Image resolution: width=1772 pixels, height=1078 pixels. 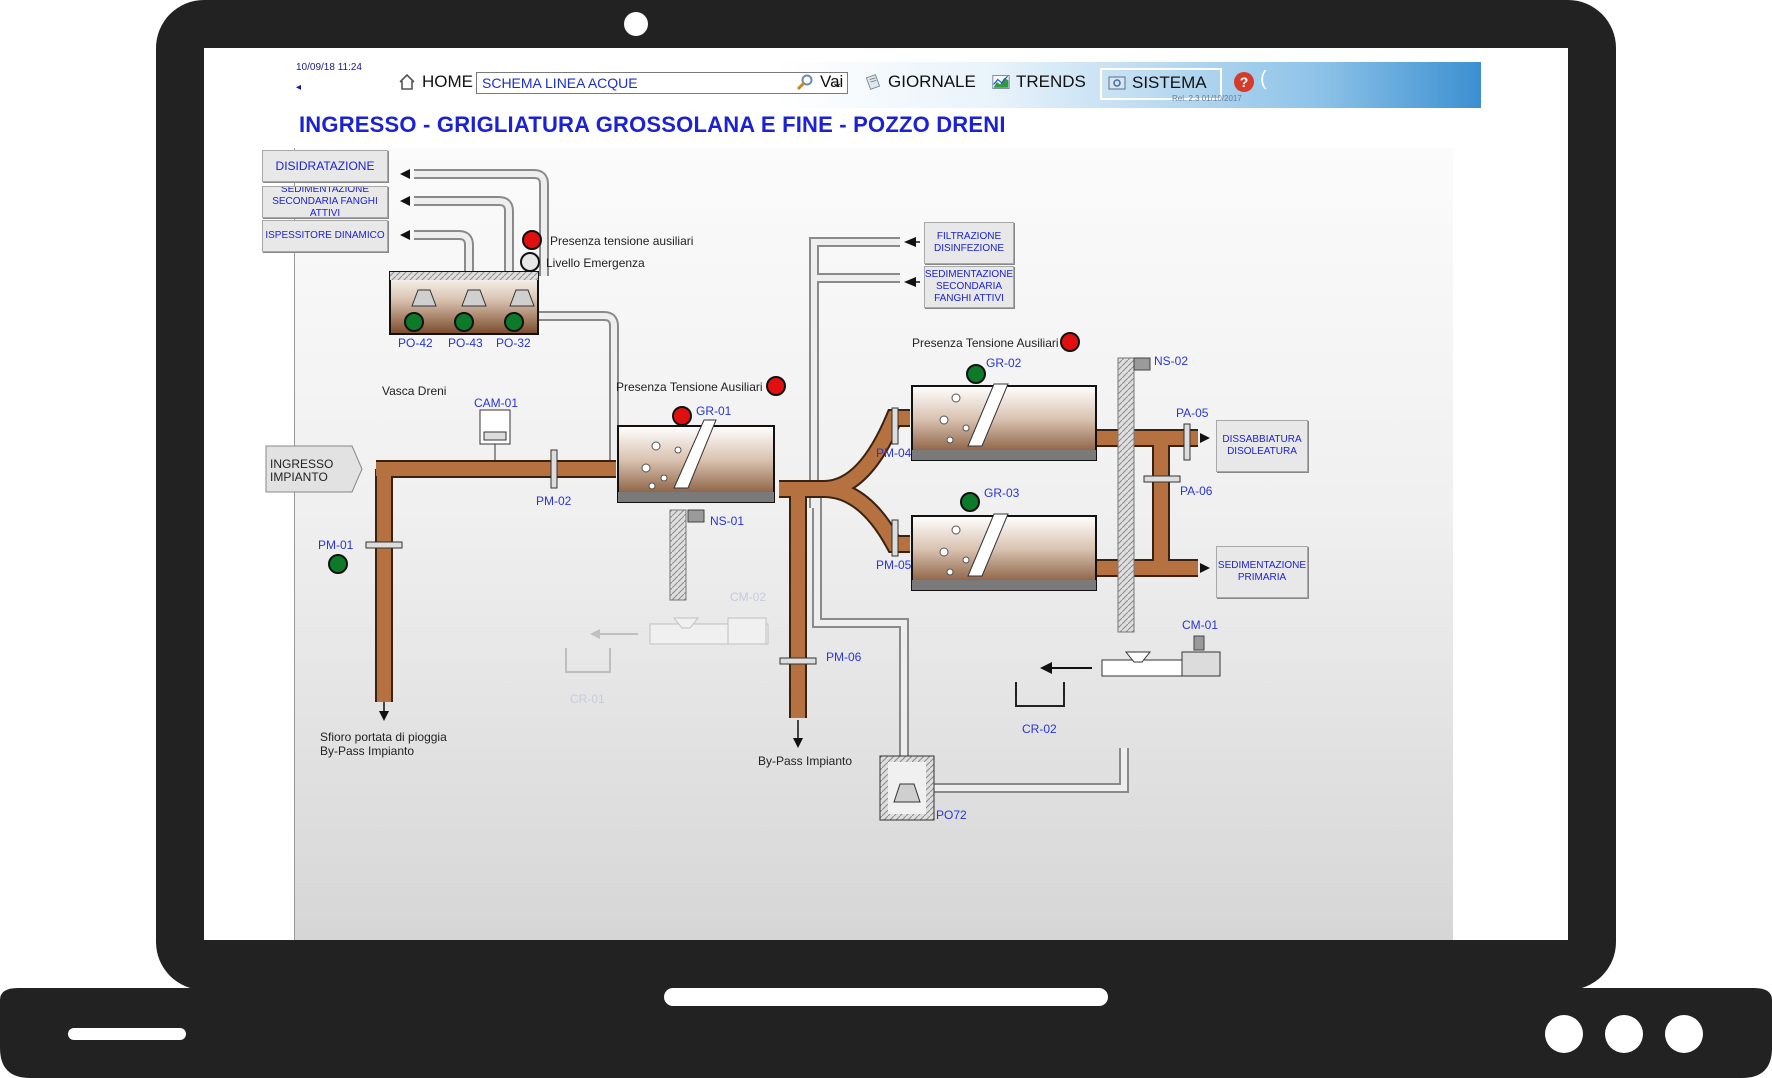 I want to click on gr02-screen-tank, so click(x=1004, y=422).